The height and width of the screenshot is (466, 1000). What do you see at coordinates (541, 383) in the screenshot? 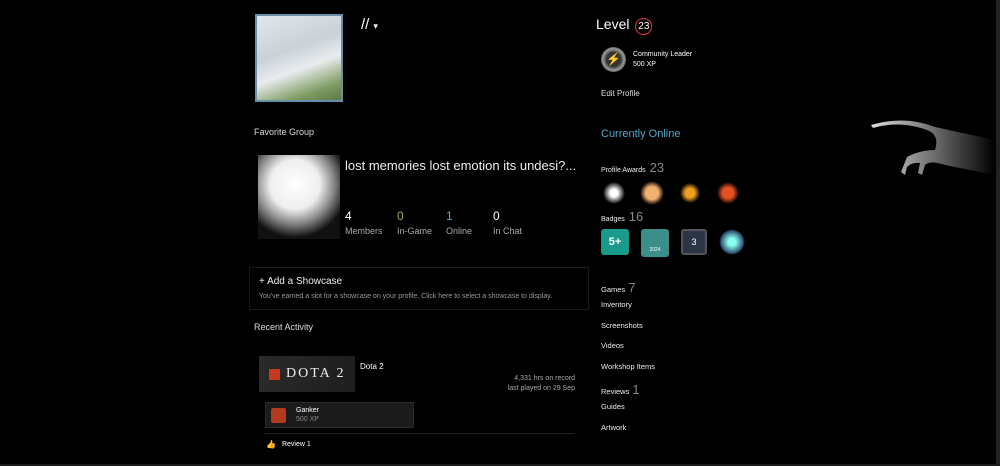
I see `game-playtime: 4,331 hrs on record last played on 29 Sep` at bounding box center [541, 383].